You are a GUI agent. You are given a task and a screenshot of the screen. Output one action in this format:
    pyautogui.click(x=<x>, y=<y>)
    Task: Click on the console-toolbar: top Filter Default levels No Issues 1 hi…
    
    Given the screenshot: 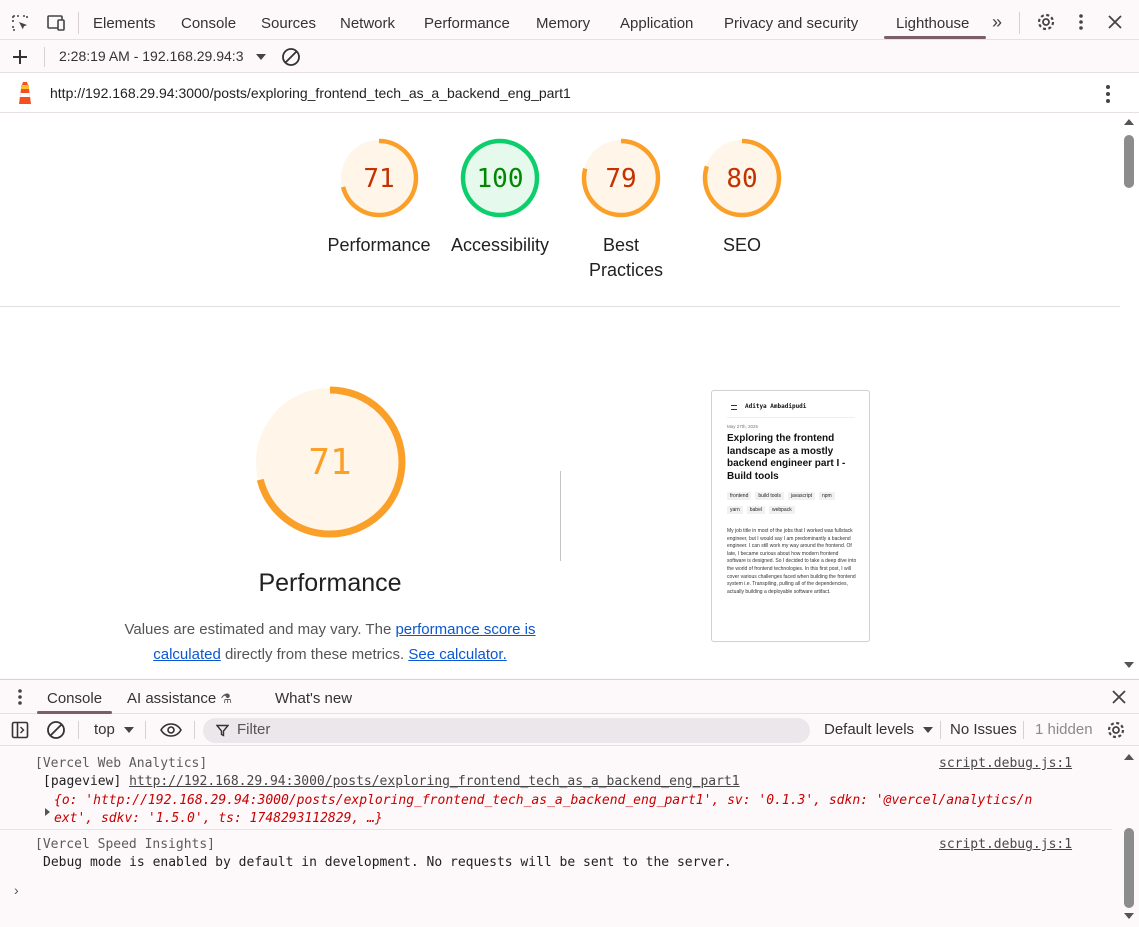 What is the action you would take?
    pyautogui.click(x=569, y=730)
    